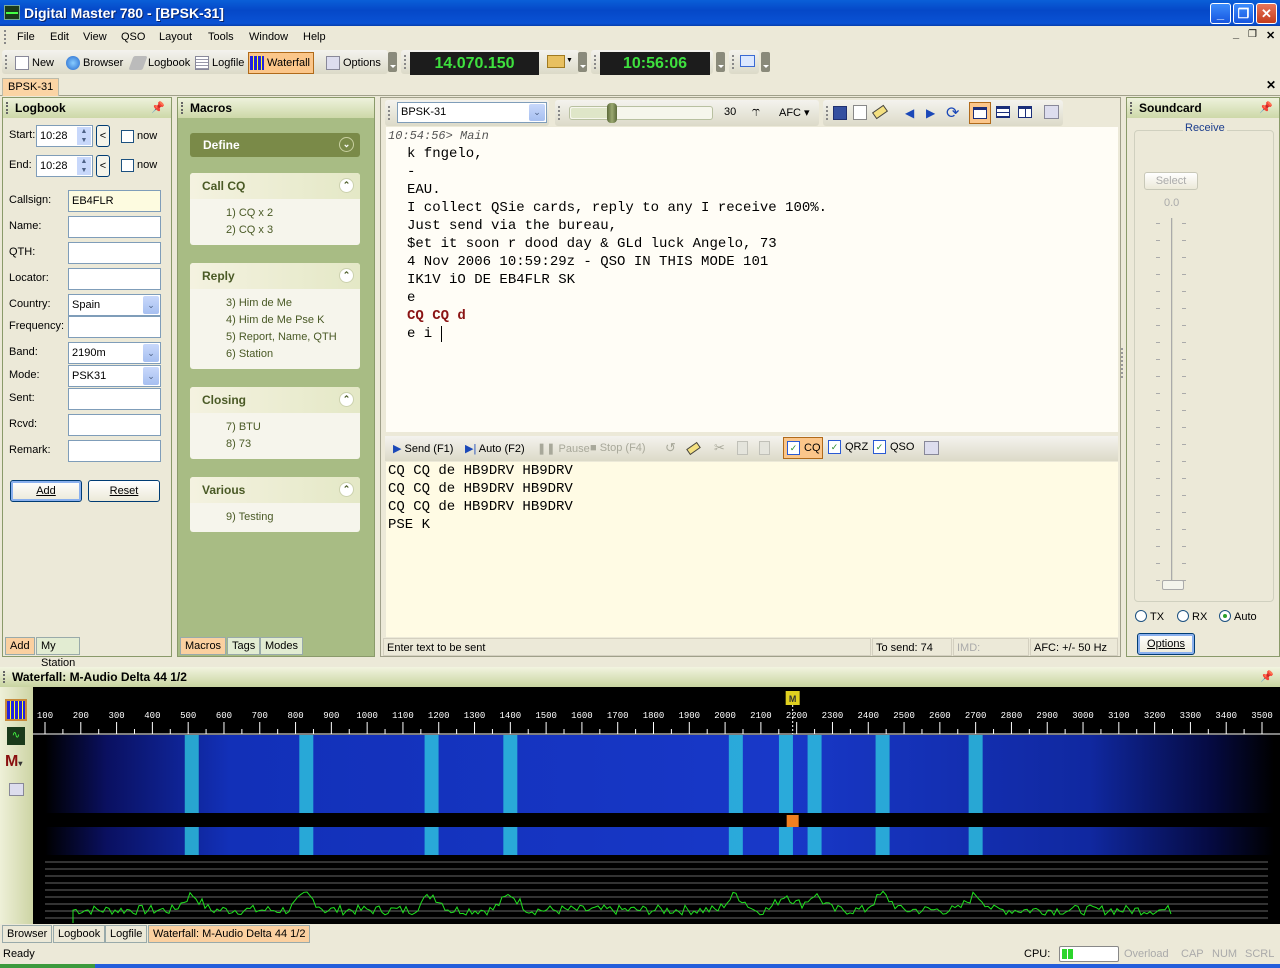 The image size is (1280, 968). Describe the element at coordinates (114, 327) in the screenshot. I see `frequency-field` at that location.